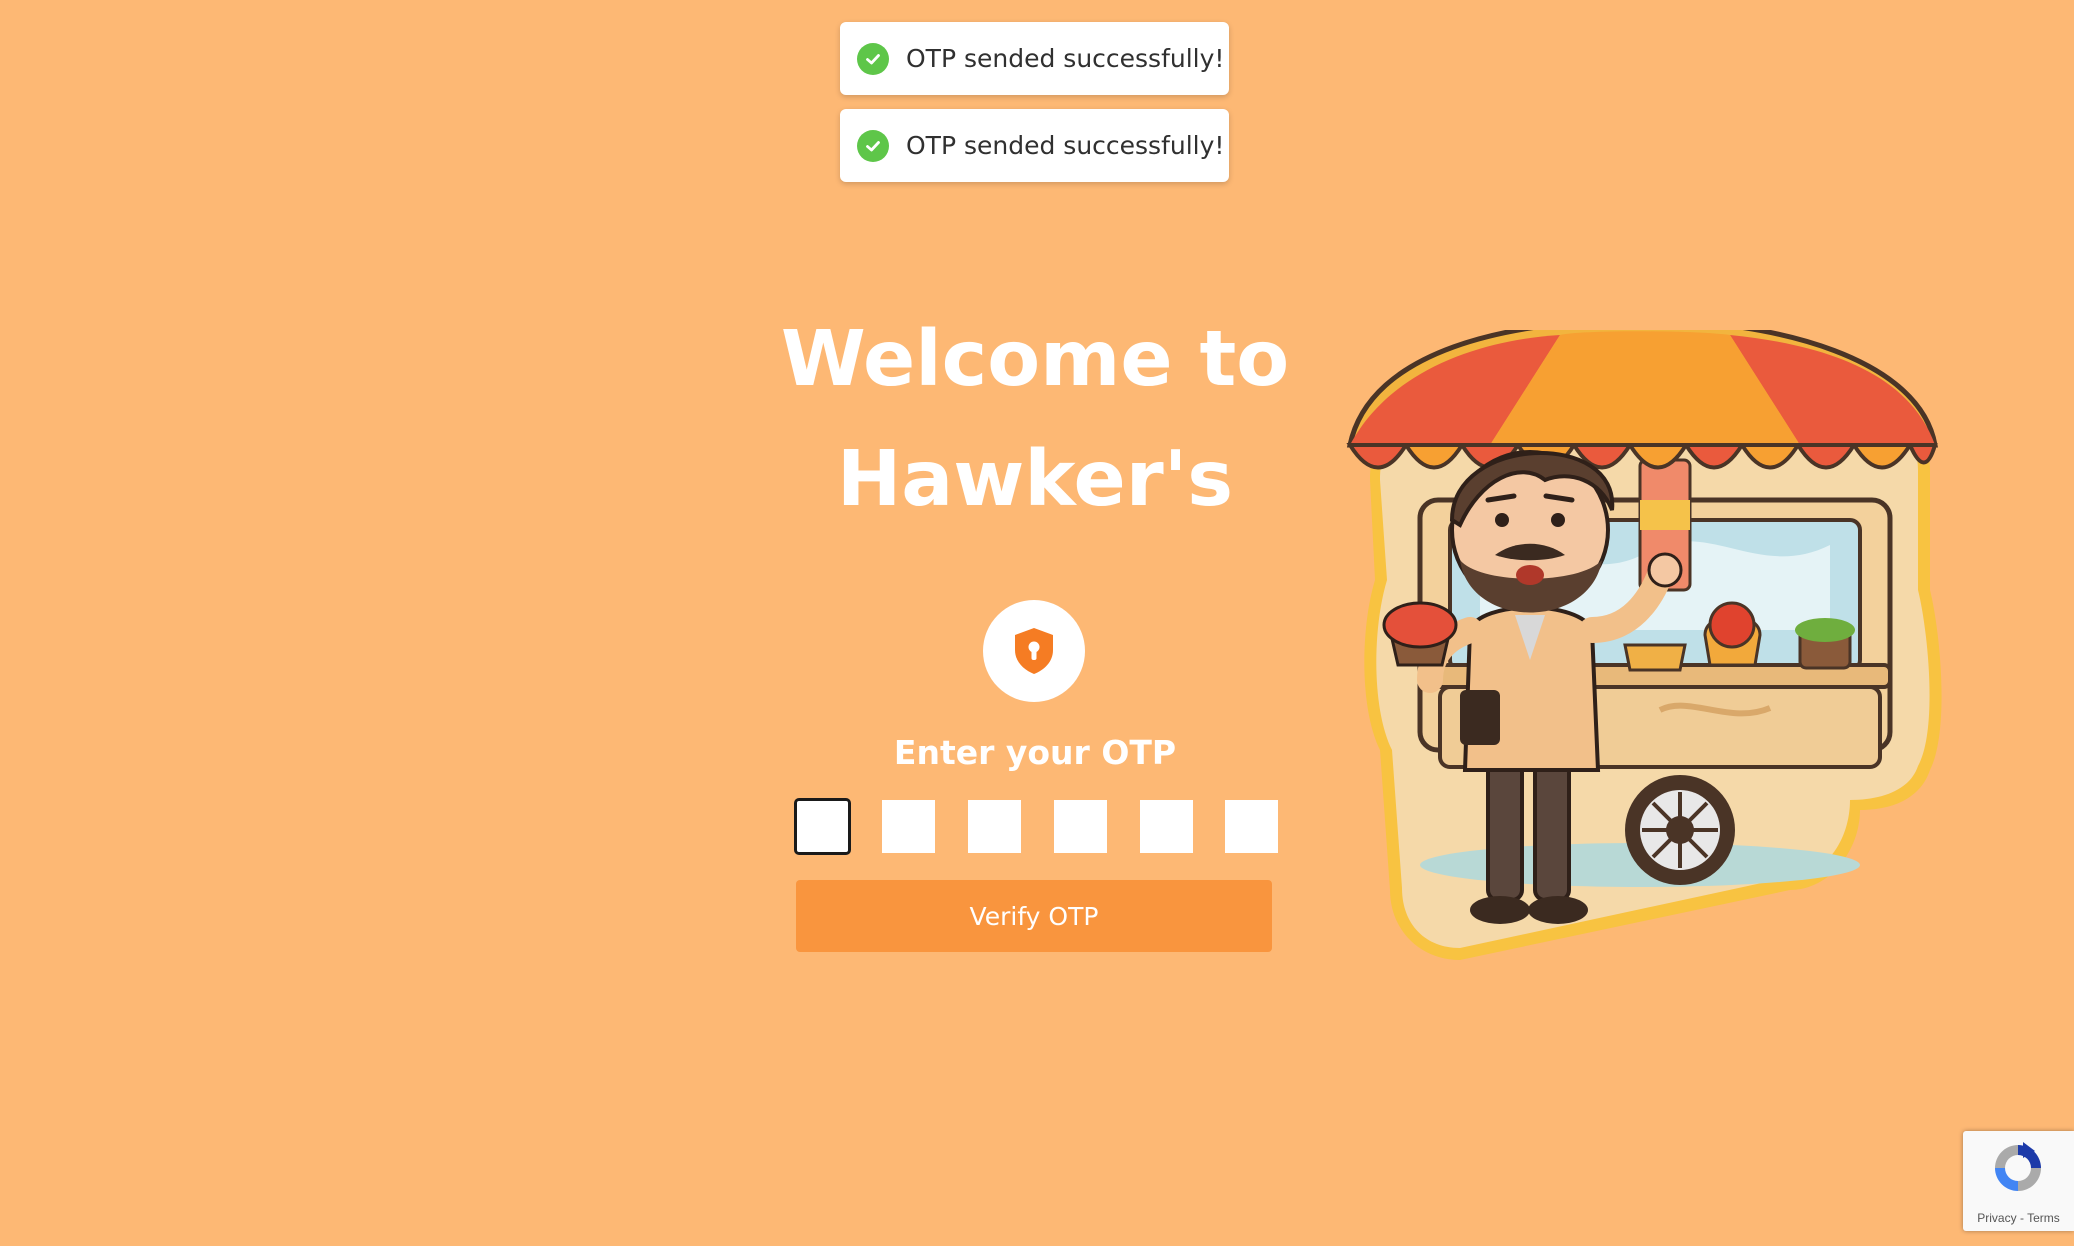 The height and width of the screenshot is (1246, 2074). What do you see at coordinates (1035, 752) in the screenshot?
I see `otp-label: Enter your OTP` at bounding box center [1035, 752].